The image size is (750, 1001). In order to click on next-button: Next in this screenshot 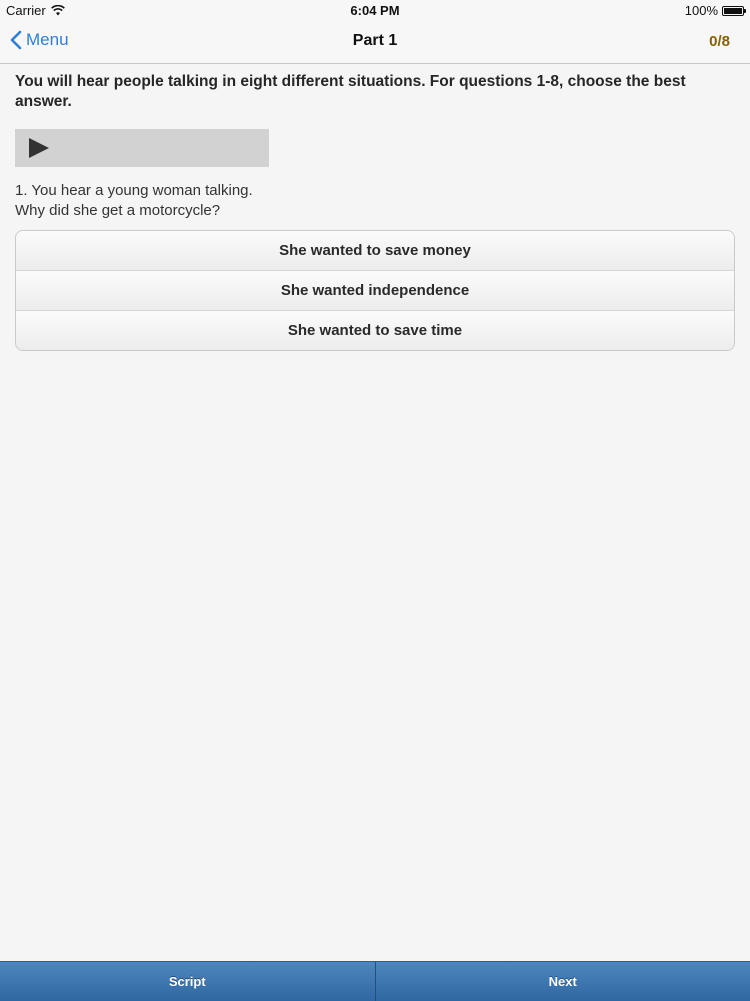, I will do `click(562, 981)`.